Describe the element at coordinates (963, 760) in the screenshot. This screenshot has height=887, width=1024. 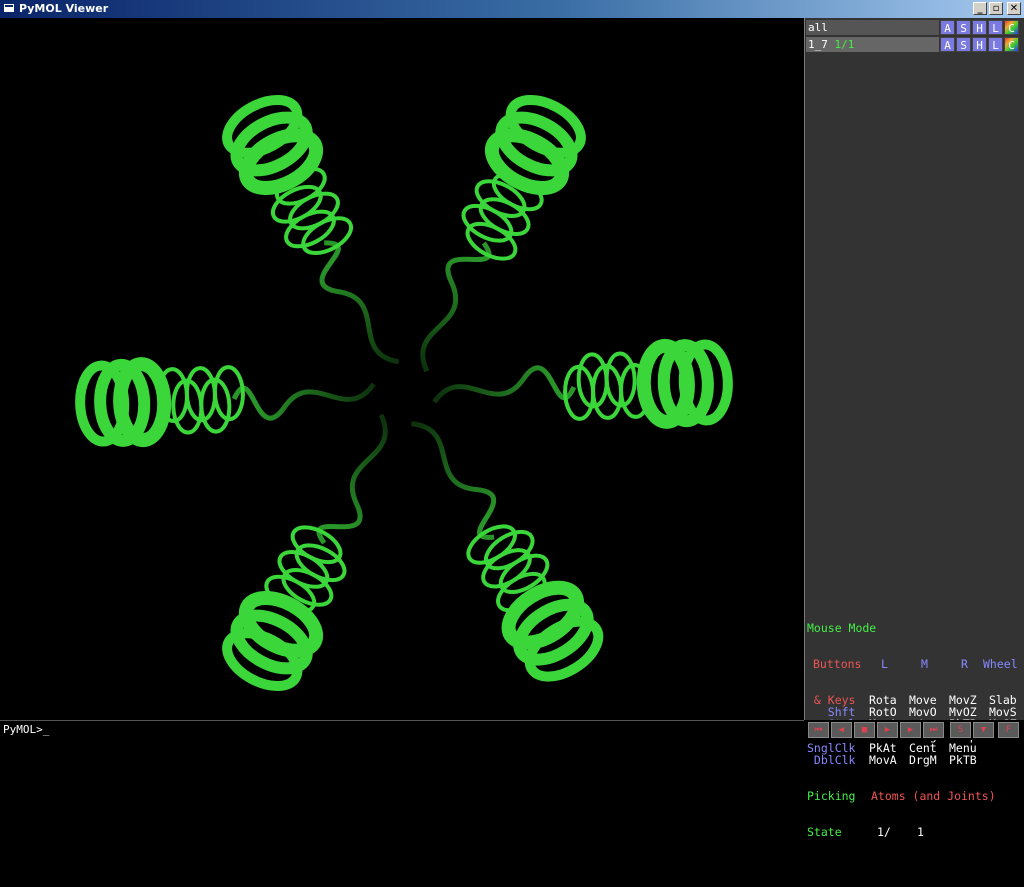
I see `mouse-mode-cell: PkTB` at that location.